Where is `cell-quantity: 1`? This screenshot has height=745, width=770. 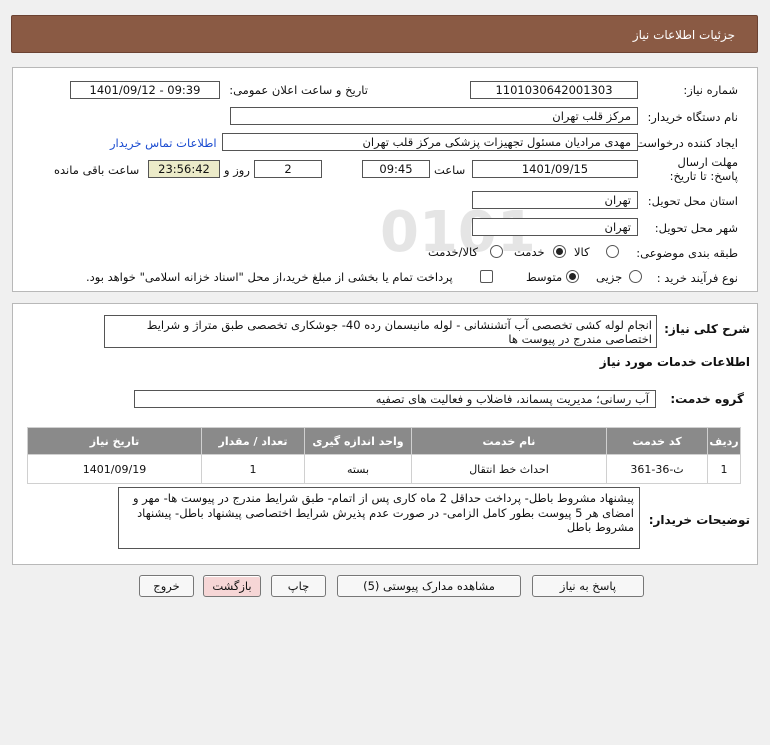
cell-quantity: 1 is located at coordinates (253, 469).